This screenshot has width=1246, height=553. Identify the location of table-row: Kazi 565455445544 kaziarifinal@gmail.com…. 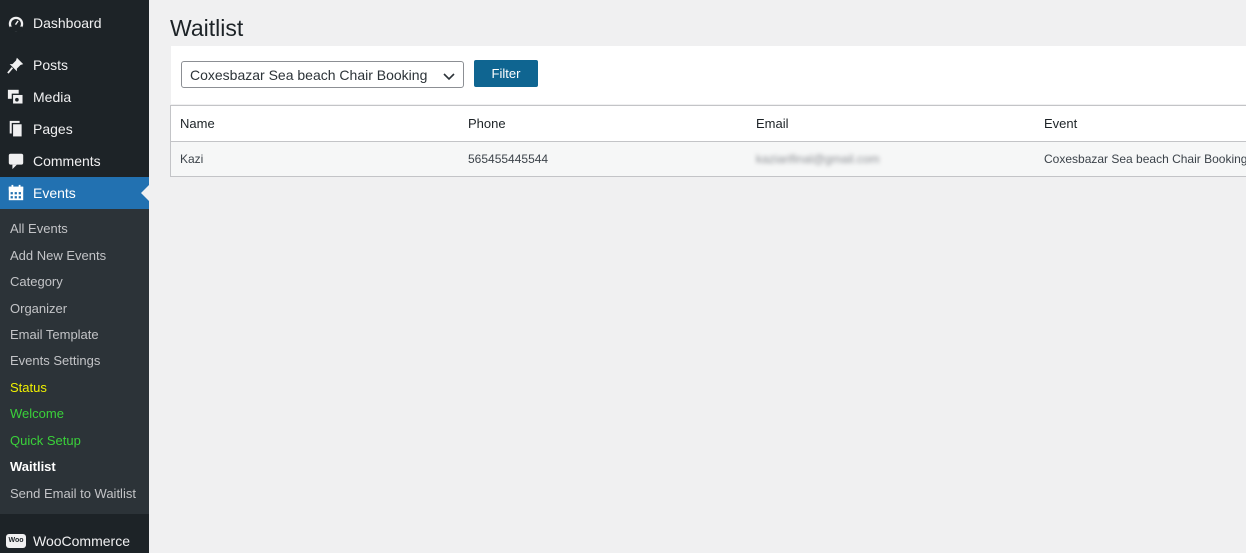
(708, 159).